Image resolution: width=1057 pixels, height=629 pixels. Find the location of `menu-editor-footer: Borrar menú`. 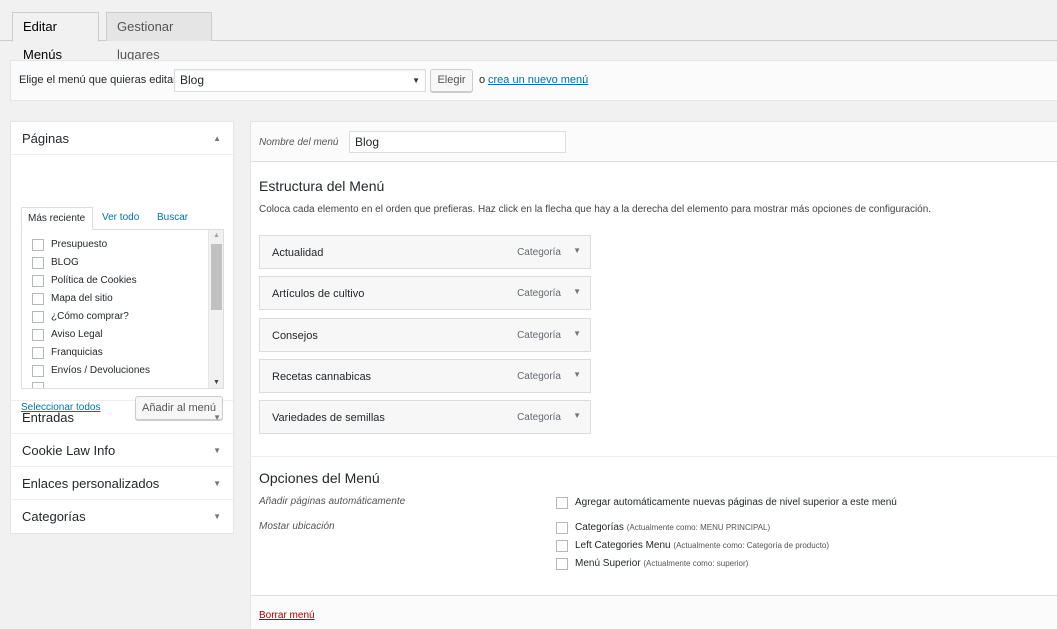

menu-editor-footer: Borrar menú is located at coordinates (654, 612).